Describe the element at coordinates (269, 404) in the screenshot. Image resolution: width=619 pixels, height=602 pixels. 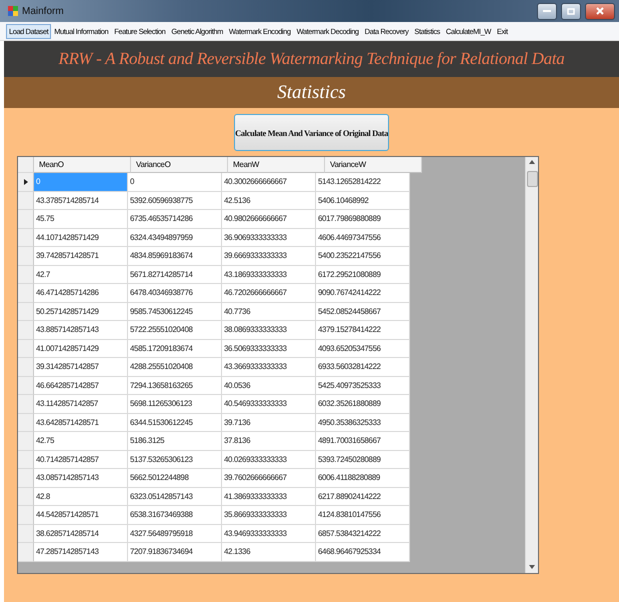
I see `table-cell: 40.5469333333333` at that location.